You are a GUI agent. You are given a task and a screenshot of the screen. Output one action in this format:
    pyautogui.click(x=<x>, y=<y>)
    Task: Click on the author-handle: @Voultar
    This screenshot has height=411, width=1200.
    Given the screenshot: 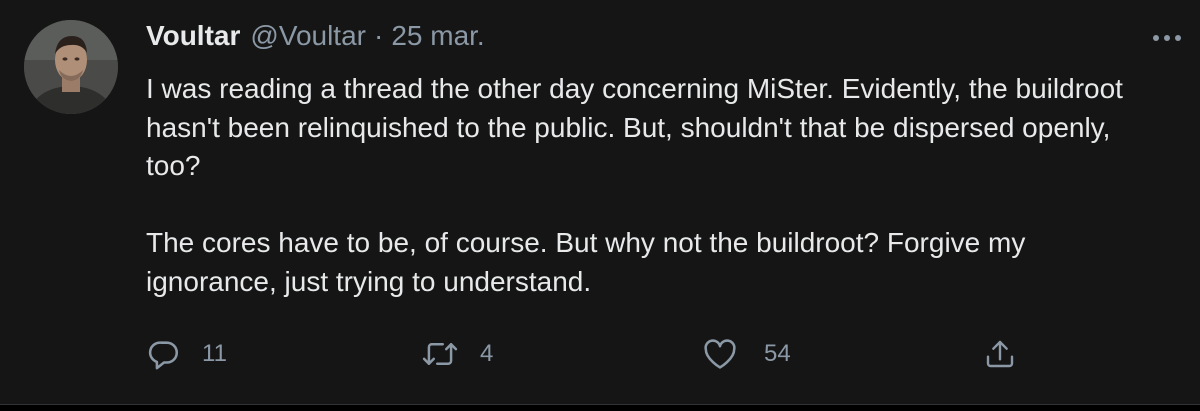 What is the action you would take?
    pyautogui.click(x=308, y=36)
    